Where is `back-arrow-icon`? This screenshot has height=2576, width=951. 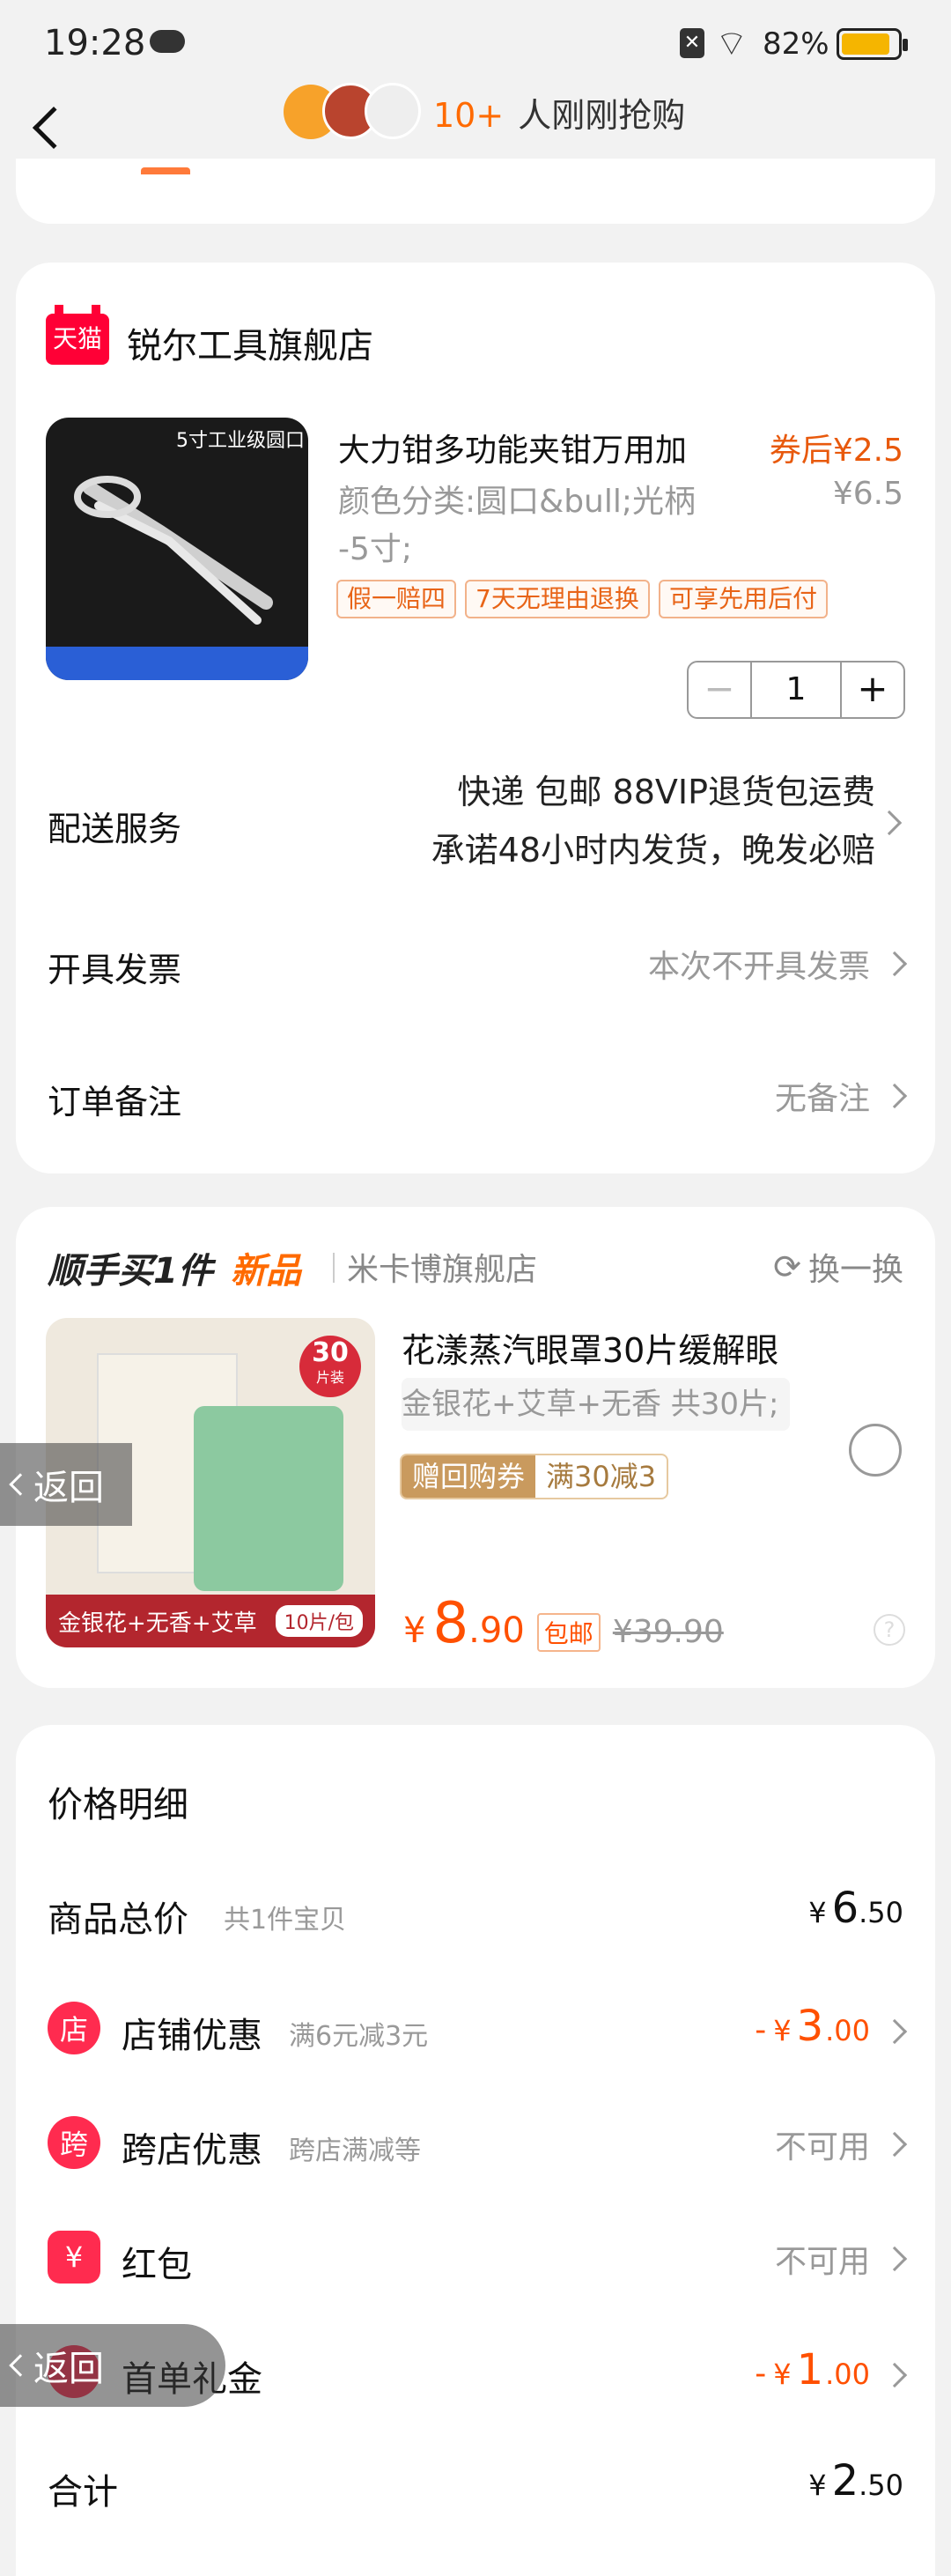
back-arrow-icon is located at coordinates (54, 128).